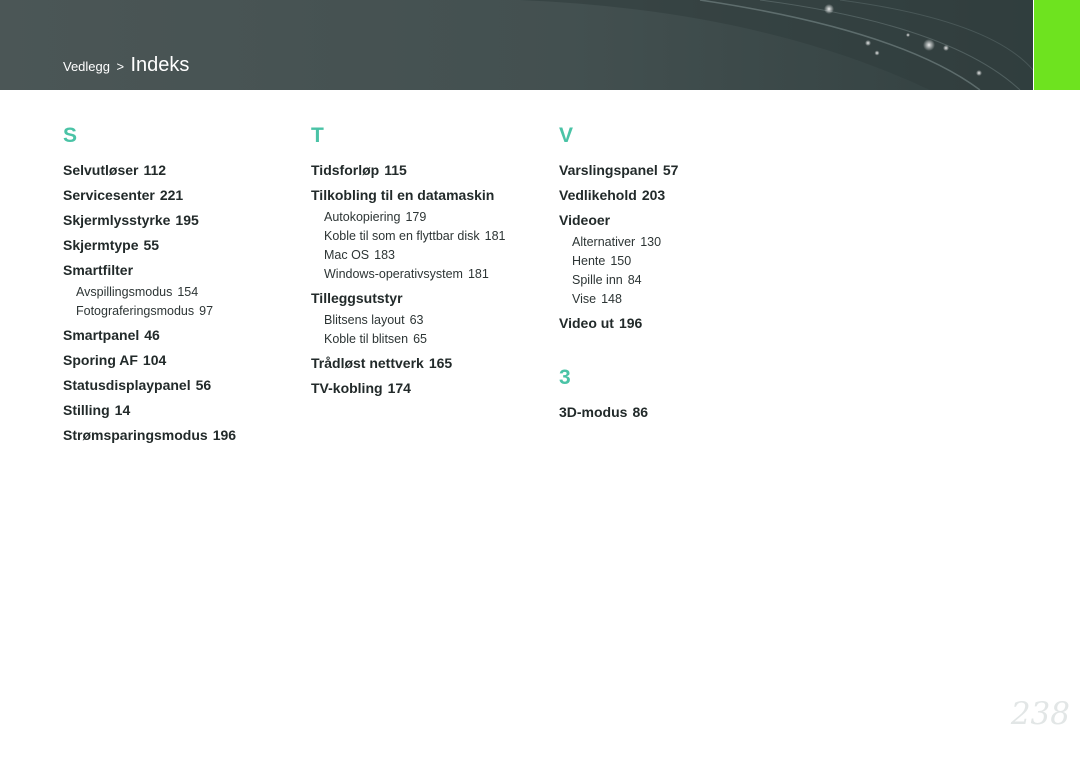 The image size is (1080, 765). What do you see at coordinates (670, 170) in the screenshot?
I see `entry-page: 57` at bounding box center [670, 170].